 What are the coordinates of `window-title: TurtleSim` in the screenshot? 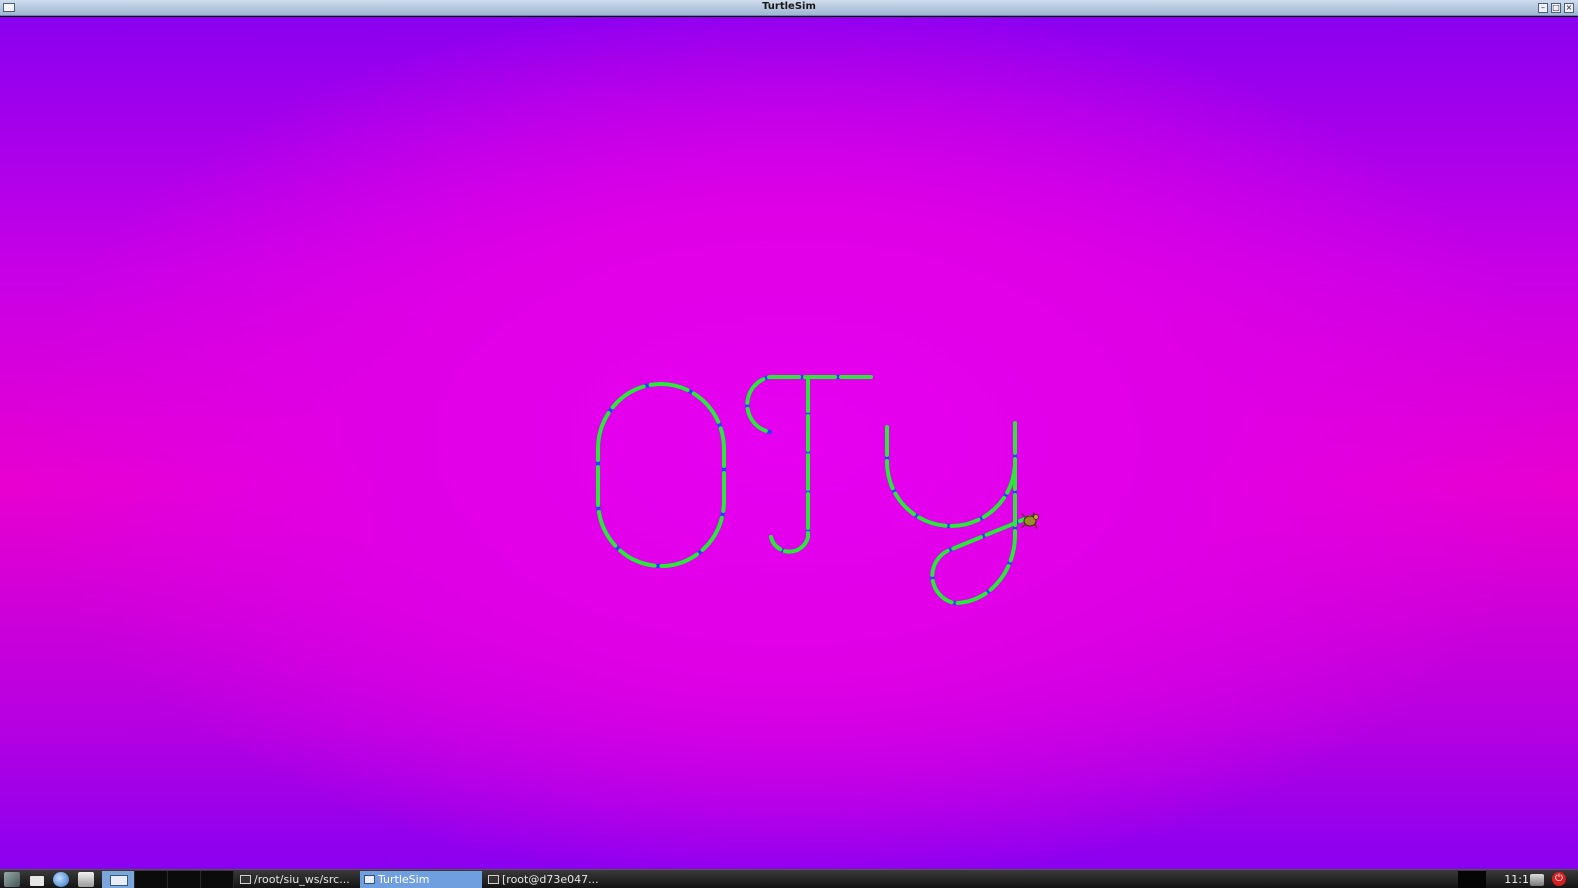 It's located at (789, 6).